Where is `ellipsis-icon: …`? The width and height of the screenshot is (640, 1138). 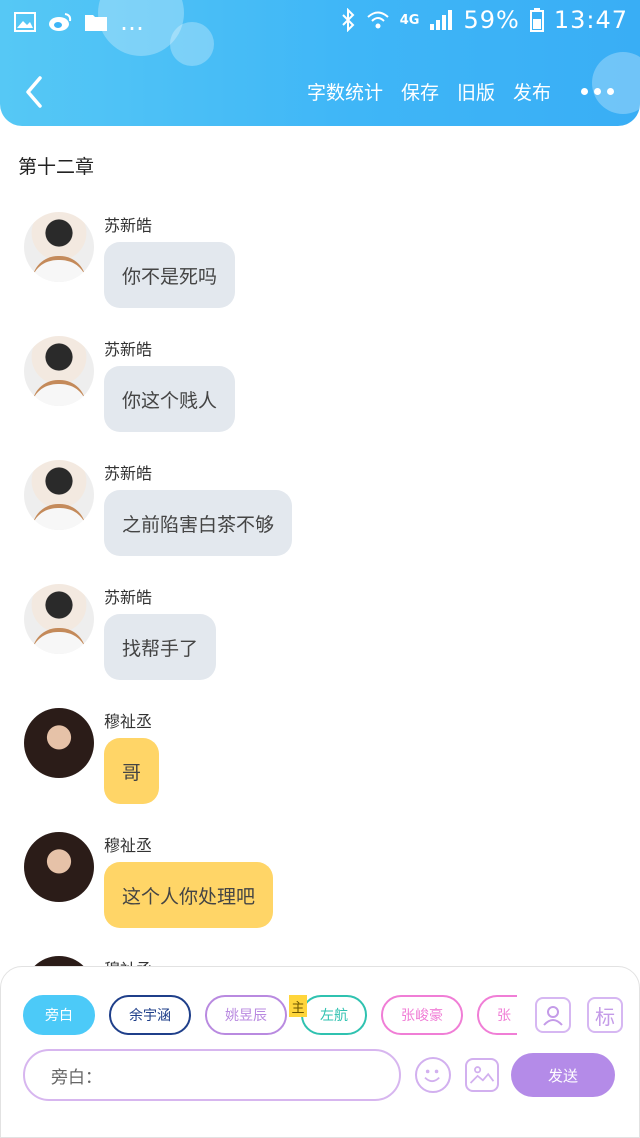 ellipsis-icon: … is located at coordinates (132, 22).